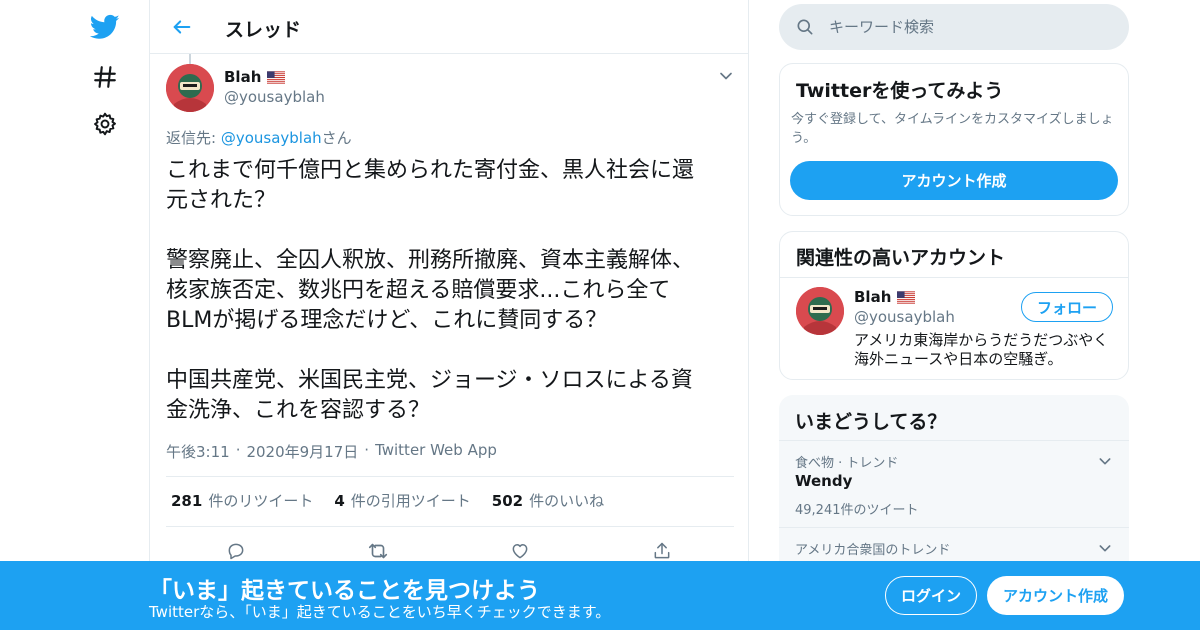  What do you see at coordinates (344, 591) in the screenshot?
I see `banner-title: 「いま」起きていることを見つけよう` at bounding box center [344, 591].